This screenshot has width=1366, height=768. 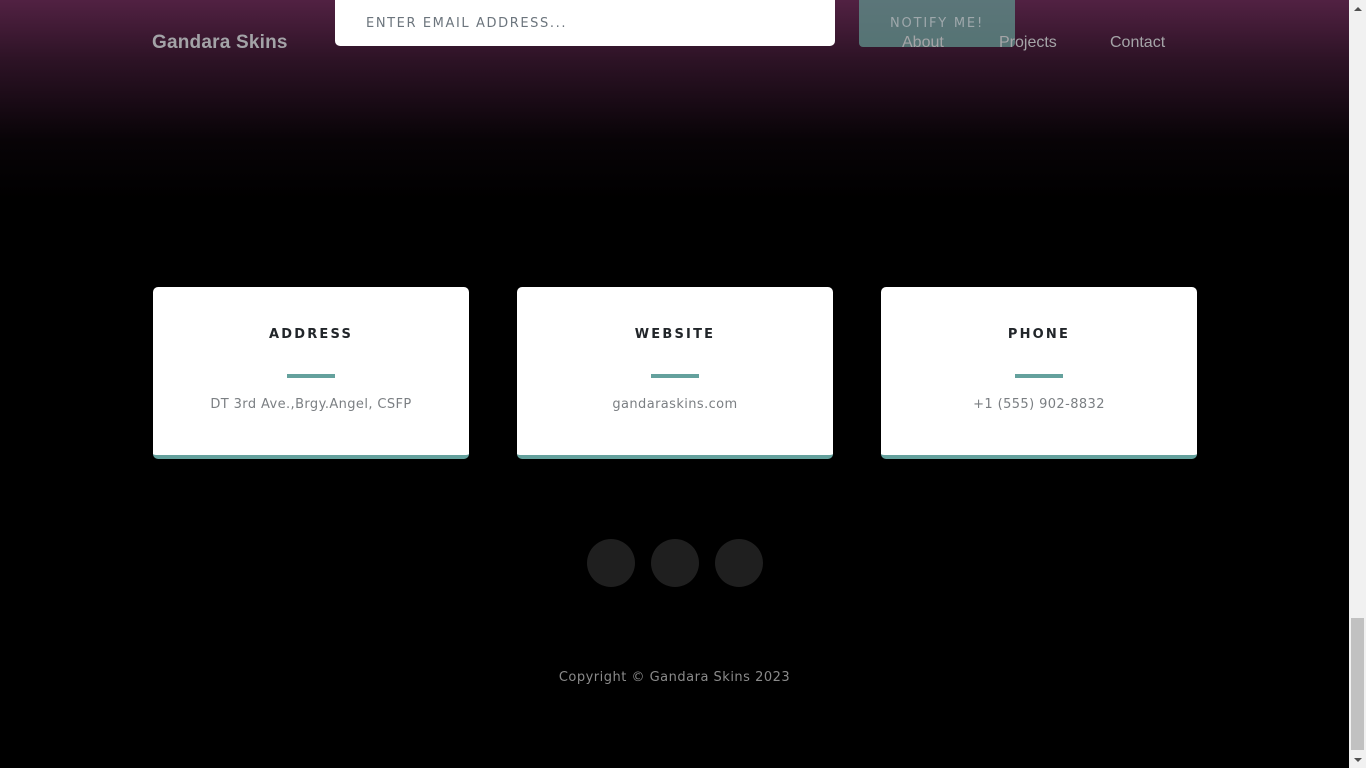 I want to click on phone-card-divider, so click(x=1039, y=376).